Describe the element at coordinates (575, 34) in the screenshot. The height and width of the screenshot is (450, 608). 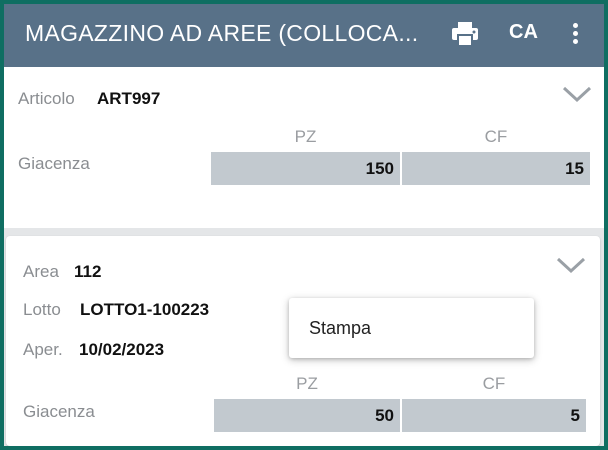
I see `more-vert-icon` at that location.